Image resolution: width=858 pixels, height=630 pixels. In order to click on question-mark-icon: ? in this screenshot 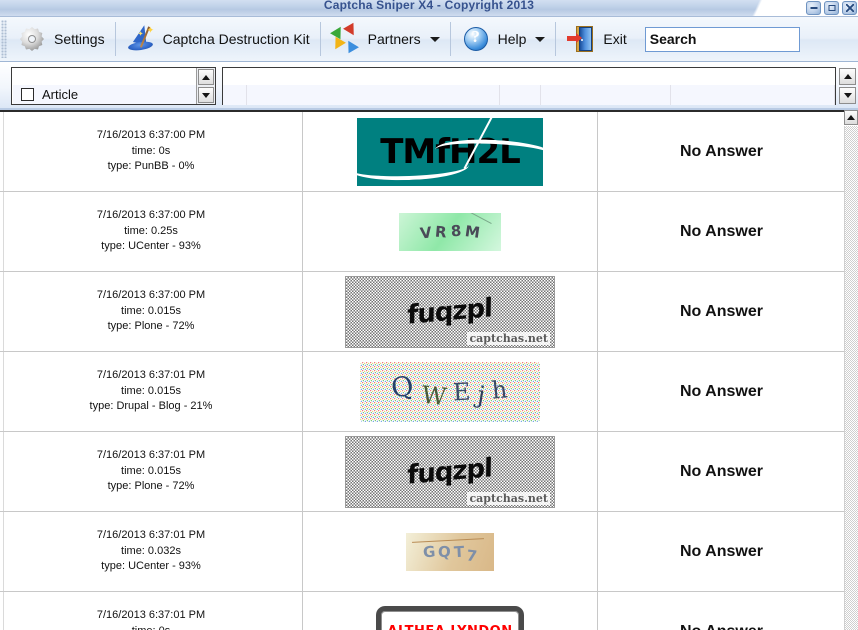, I will do `click(476, 39)`.